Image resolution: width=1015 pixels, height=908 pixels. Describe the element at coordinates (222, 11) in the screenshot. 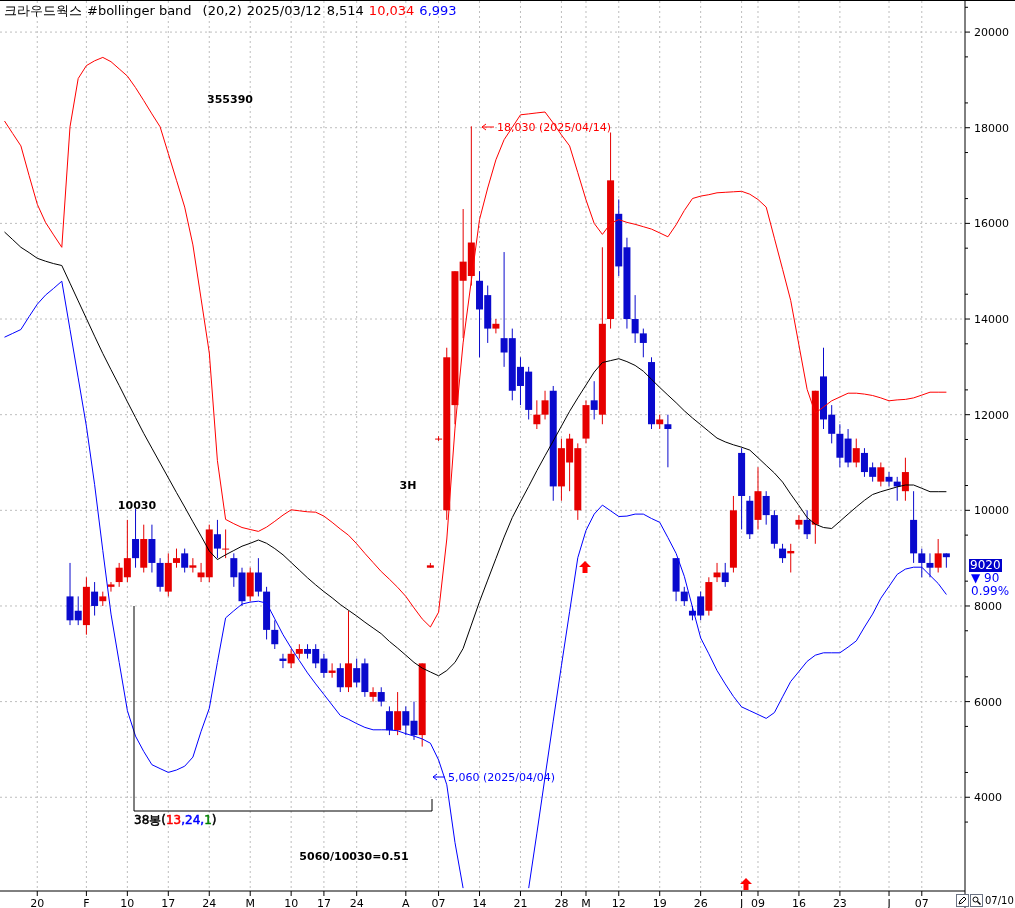

I see `indicator-params: (20,2)` at that location.